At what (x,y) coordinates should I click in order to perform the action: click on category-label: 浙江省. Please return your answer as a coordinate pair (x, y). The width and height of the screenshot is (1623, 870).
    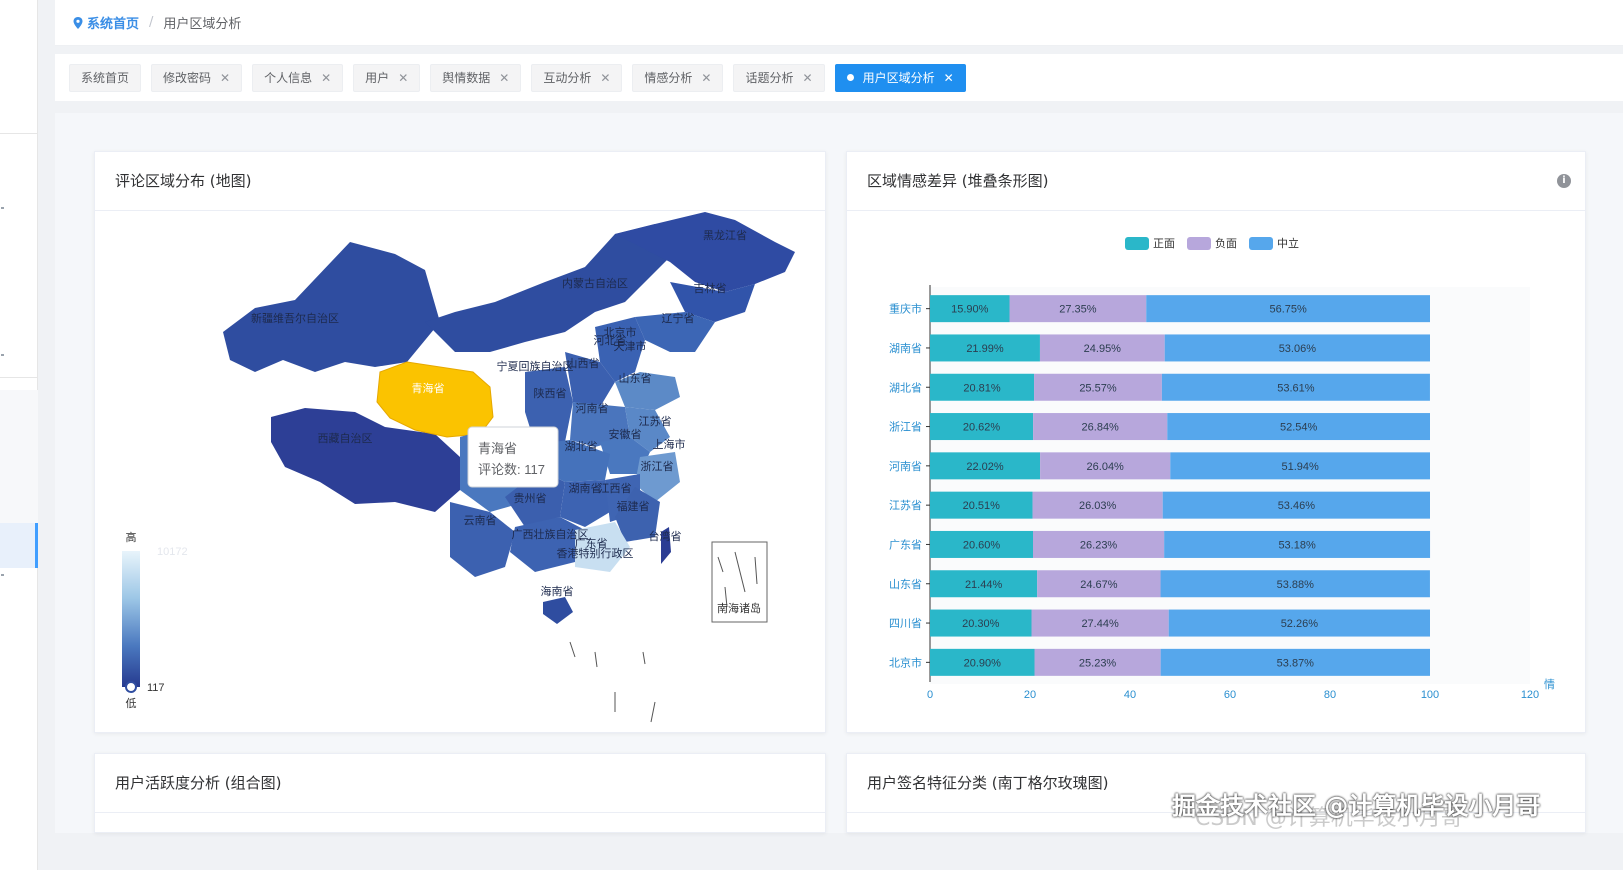
    Looking at the image, I should click on (905, 427).